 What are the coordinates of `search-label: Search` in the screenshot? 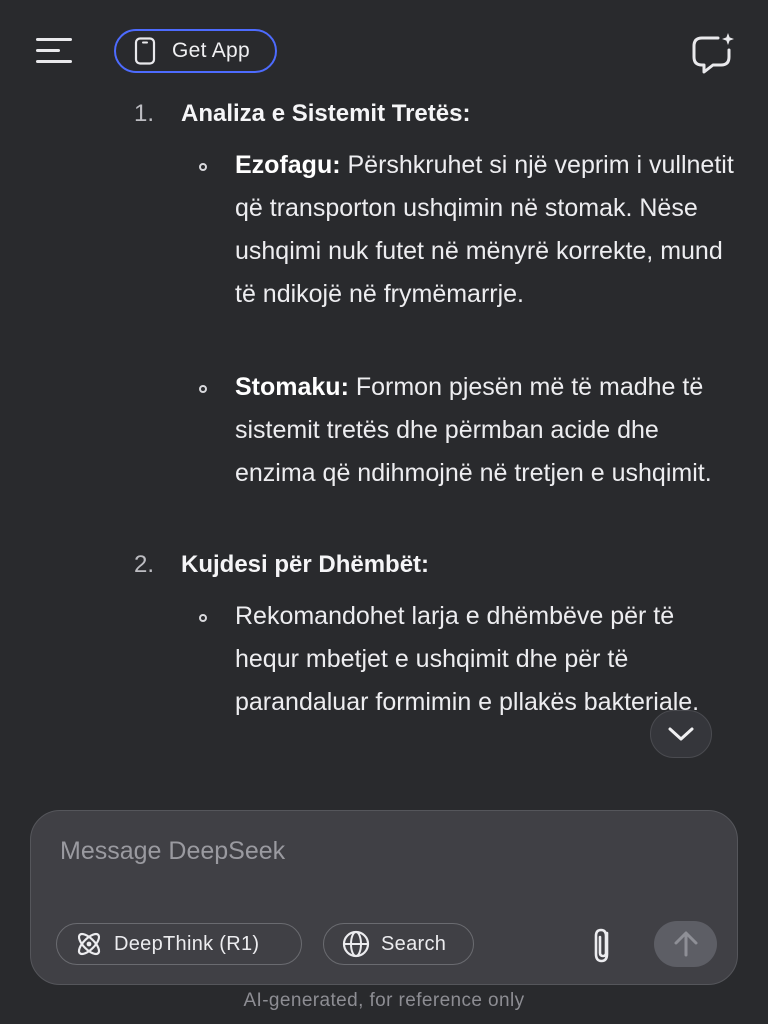 It's located at (414, 943).